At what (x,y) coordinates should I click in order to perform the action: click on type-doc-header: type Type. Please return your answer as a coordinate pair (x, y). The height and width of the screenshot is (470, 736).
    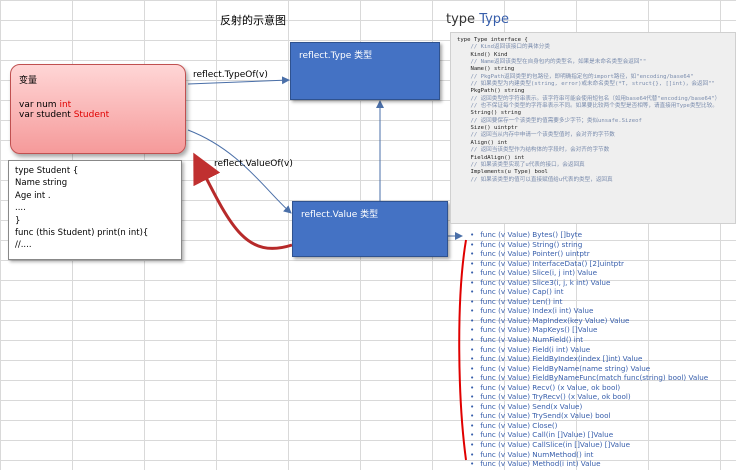
    Looking at the image, I should click on (477, 19).